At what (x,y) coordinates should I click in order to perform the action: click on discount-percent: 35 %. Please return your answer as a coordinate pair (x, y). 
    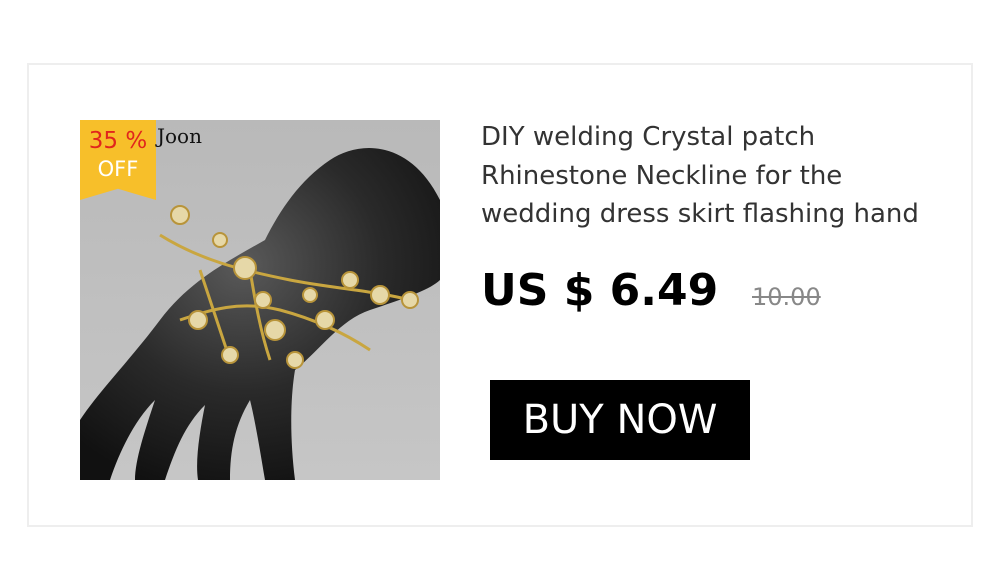
    Looking at the image, I should click on (118, 141).